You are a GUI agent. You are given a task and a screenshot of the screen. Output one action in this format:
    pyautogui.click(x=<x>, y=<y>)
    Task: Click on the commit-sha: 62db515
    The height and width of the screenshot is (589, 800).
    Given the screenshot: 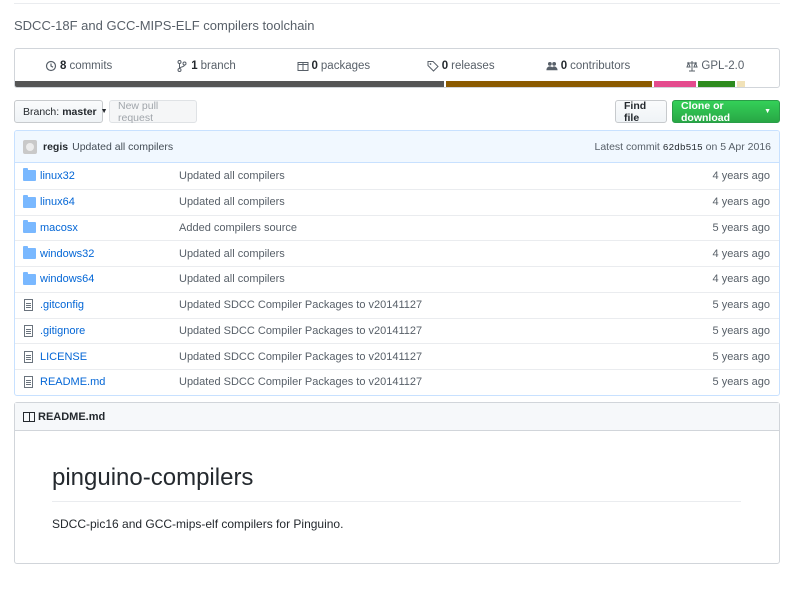 What is the action you would take?
    pyautogui.click(x=683, y=147)
    